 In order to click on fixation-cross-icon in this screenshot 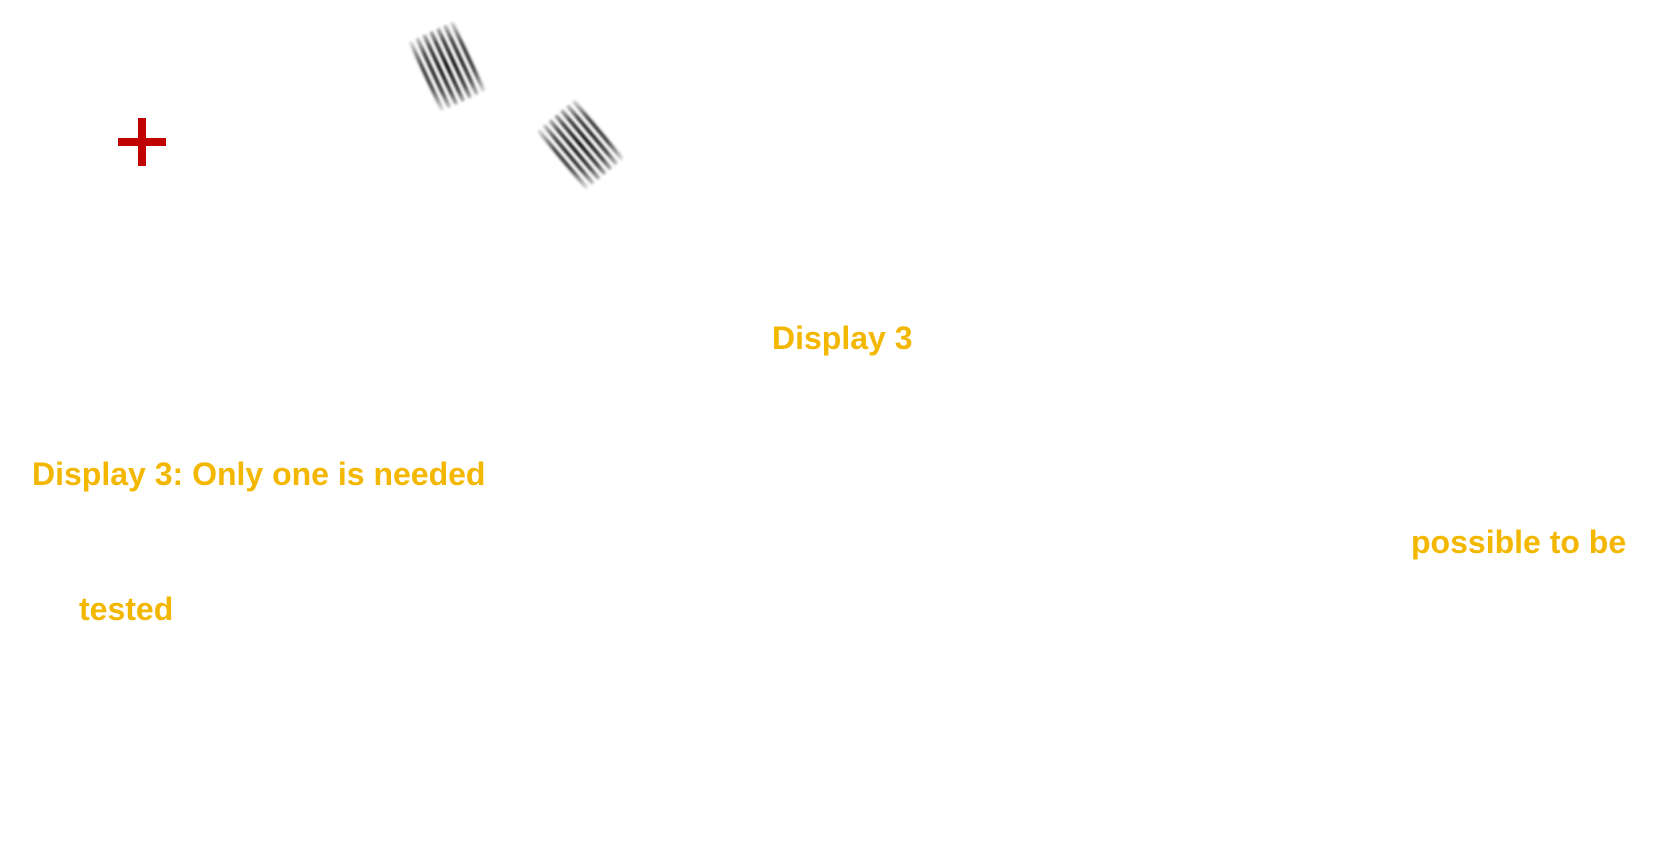, I will do `click(142, 142)`.